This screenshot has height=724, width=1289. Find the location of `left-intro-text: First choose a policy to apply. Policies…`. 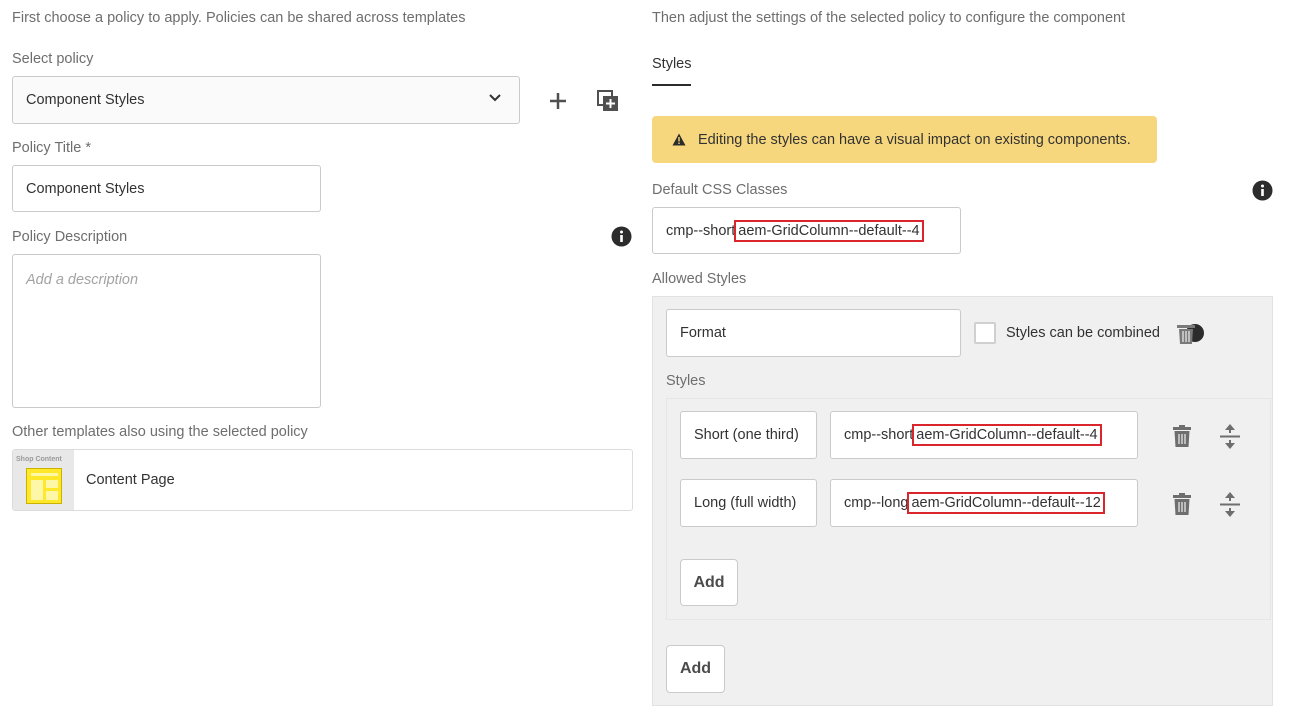

left-intro-text: First choose a policy to apply. Policies… is located at coordinates (239, 18).